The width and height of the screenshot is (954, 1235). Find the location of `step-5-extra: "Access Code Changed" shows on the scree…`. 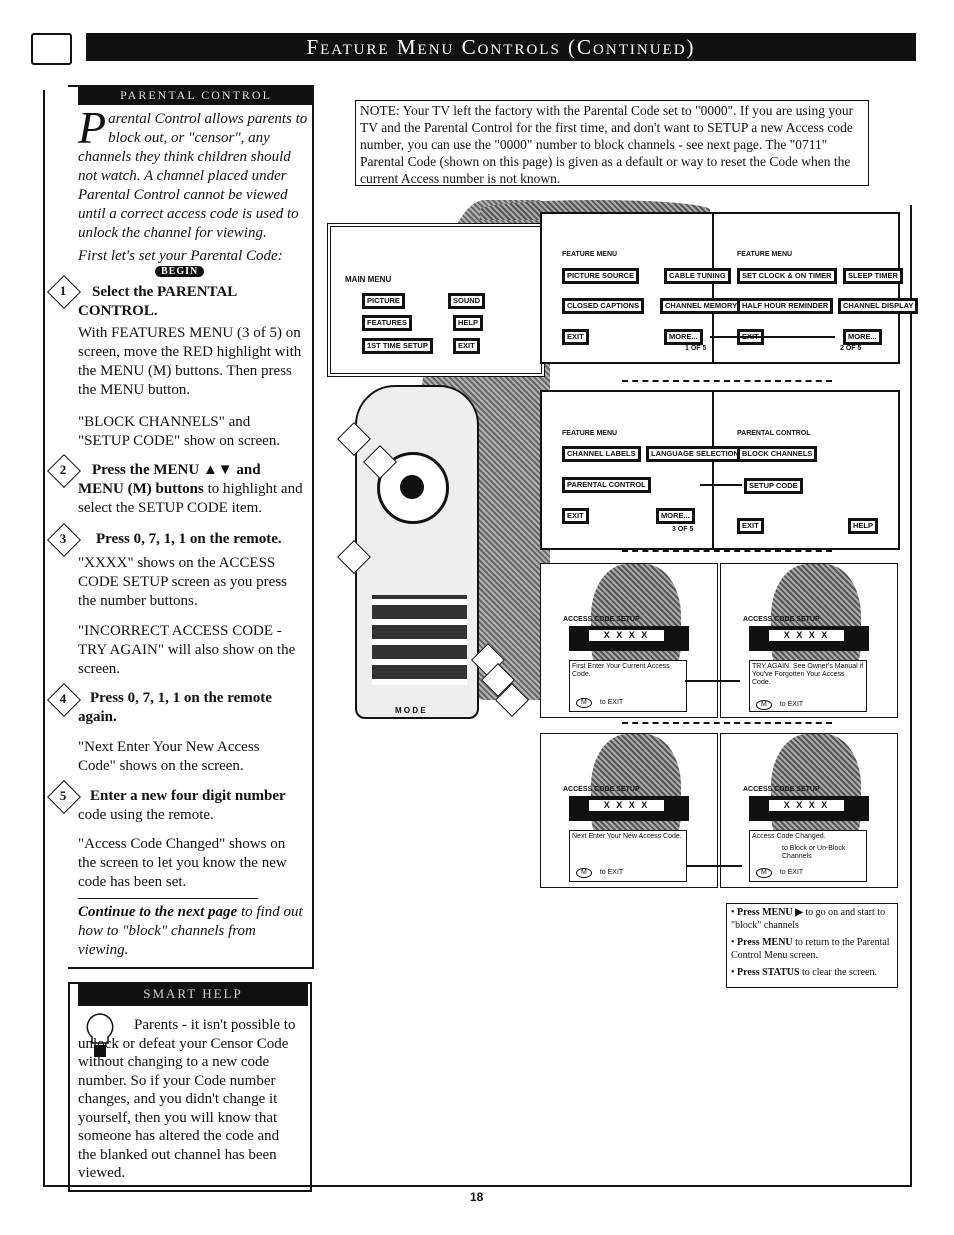

step-5-extra: "Access Code Changed" shows on the scree… is located at coordinates (182, 863).